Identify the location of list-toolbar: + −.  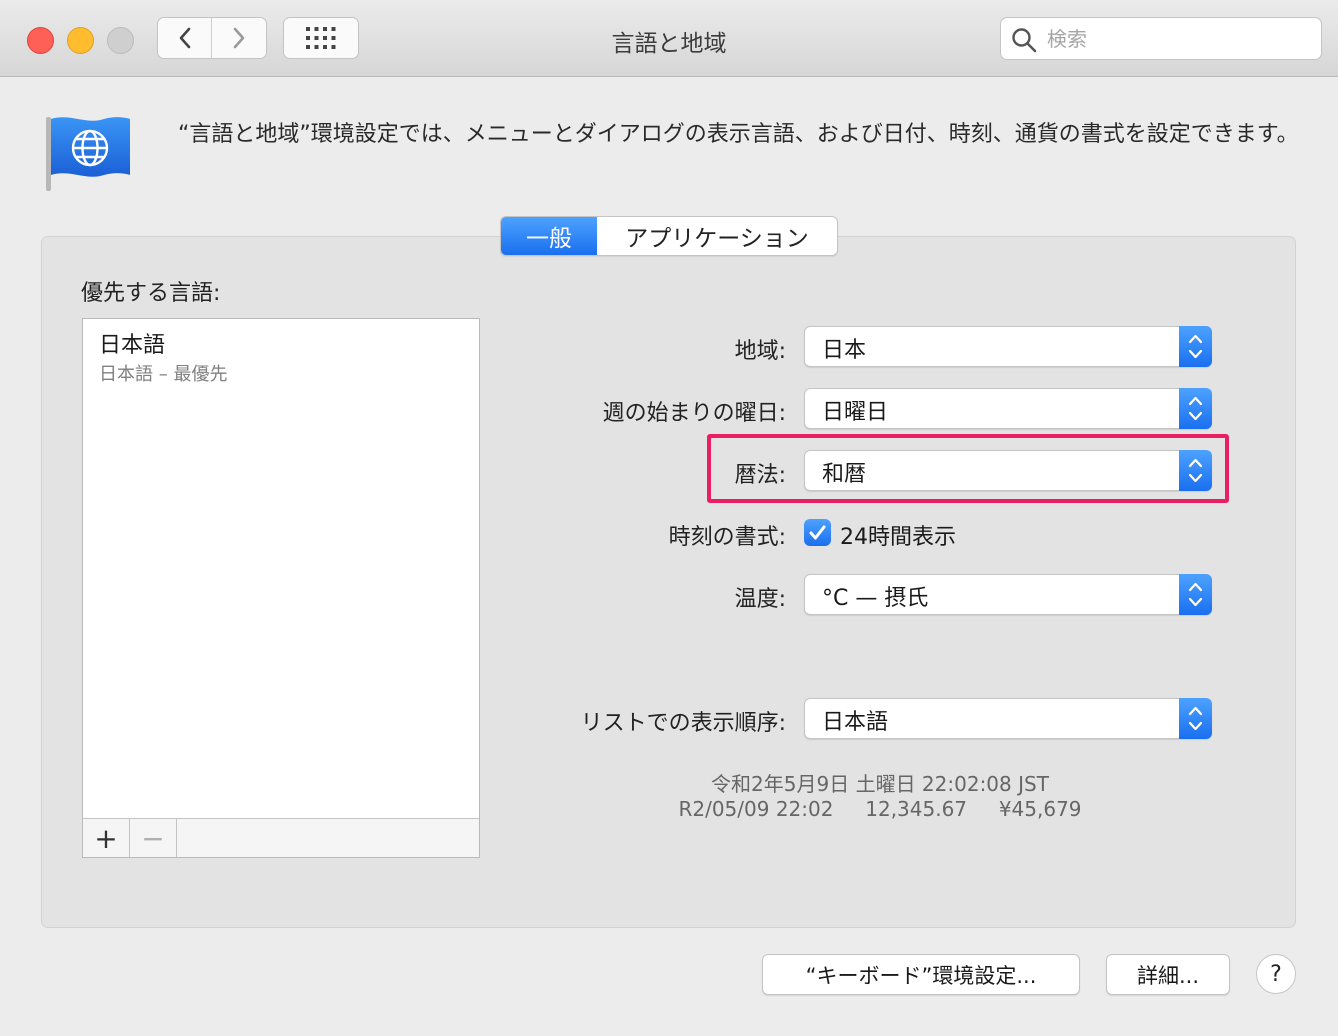
(281, 837).